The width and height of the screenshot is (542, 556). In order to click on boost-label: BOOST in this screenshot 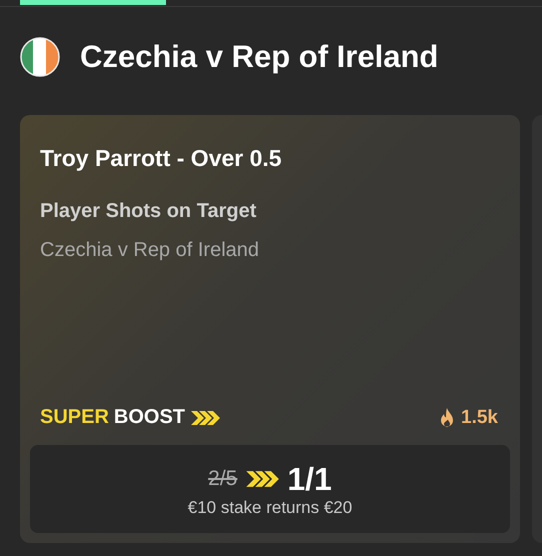, I will do `click(150, 417)`.